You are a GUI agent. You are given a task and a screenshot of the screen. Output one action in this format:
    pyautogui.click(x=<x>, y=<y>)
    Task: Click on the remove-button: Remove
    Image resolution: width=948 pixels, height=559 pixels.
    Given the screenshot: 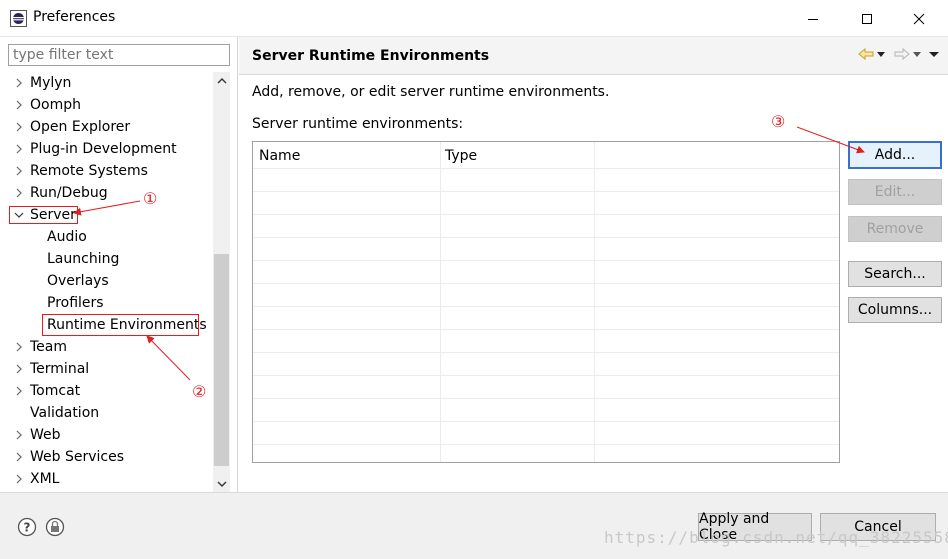 What is the action you would take?
    pyautogui.click(x=895, y=229)
    